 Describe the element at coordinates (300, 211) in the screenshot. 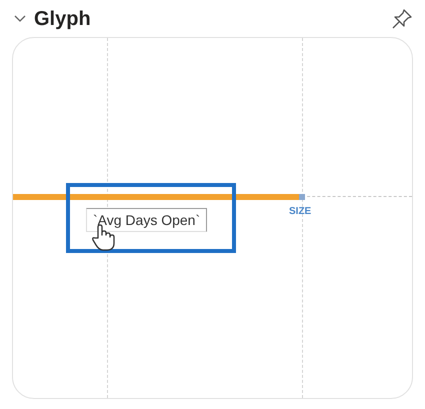

I see `axis-label: SIZE` at that location.